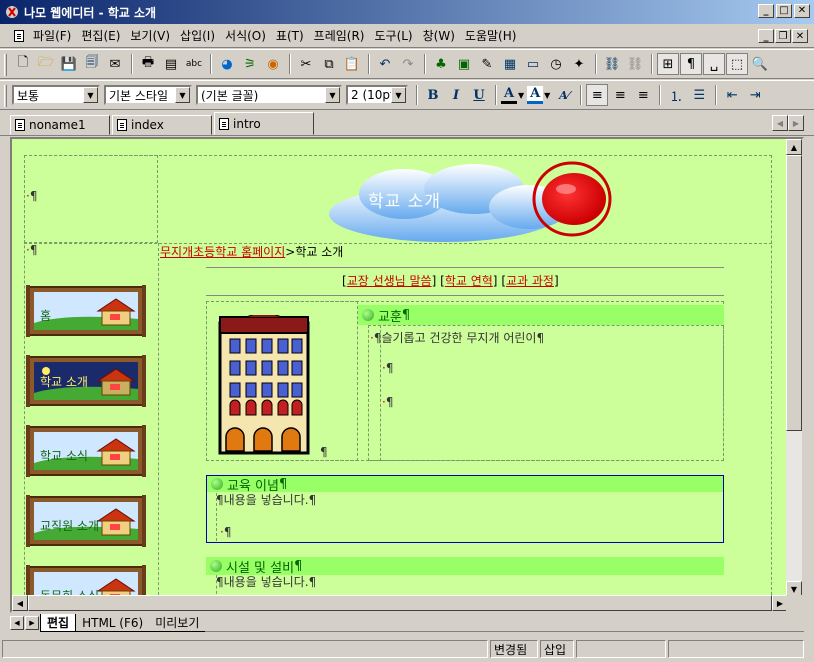  What do you see at coordinates (194, 64) in the screenshot?
I see `spellcheck-icon: abc` at bounding box center [194, 64].